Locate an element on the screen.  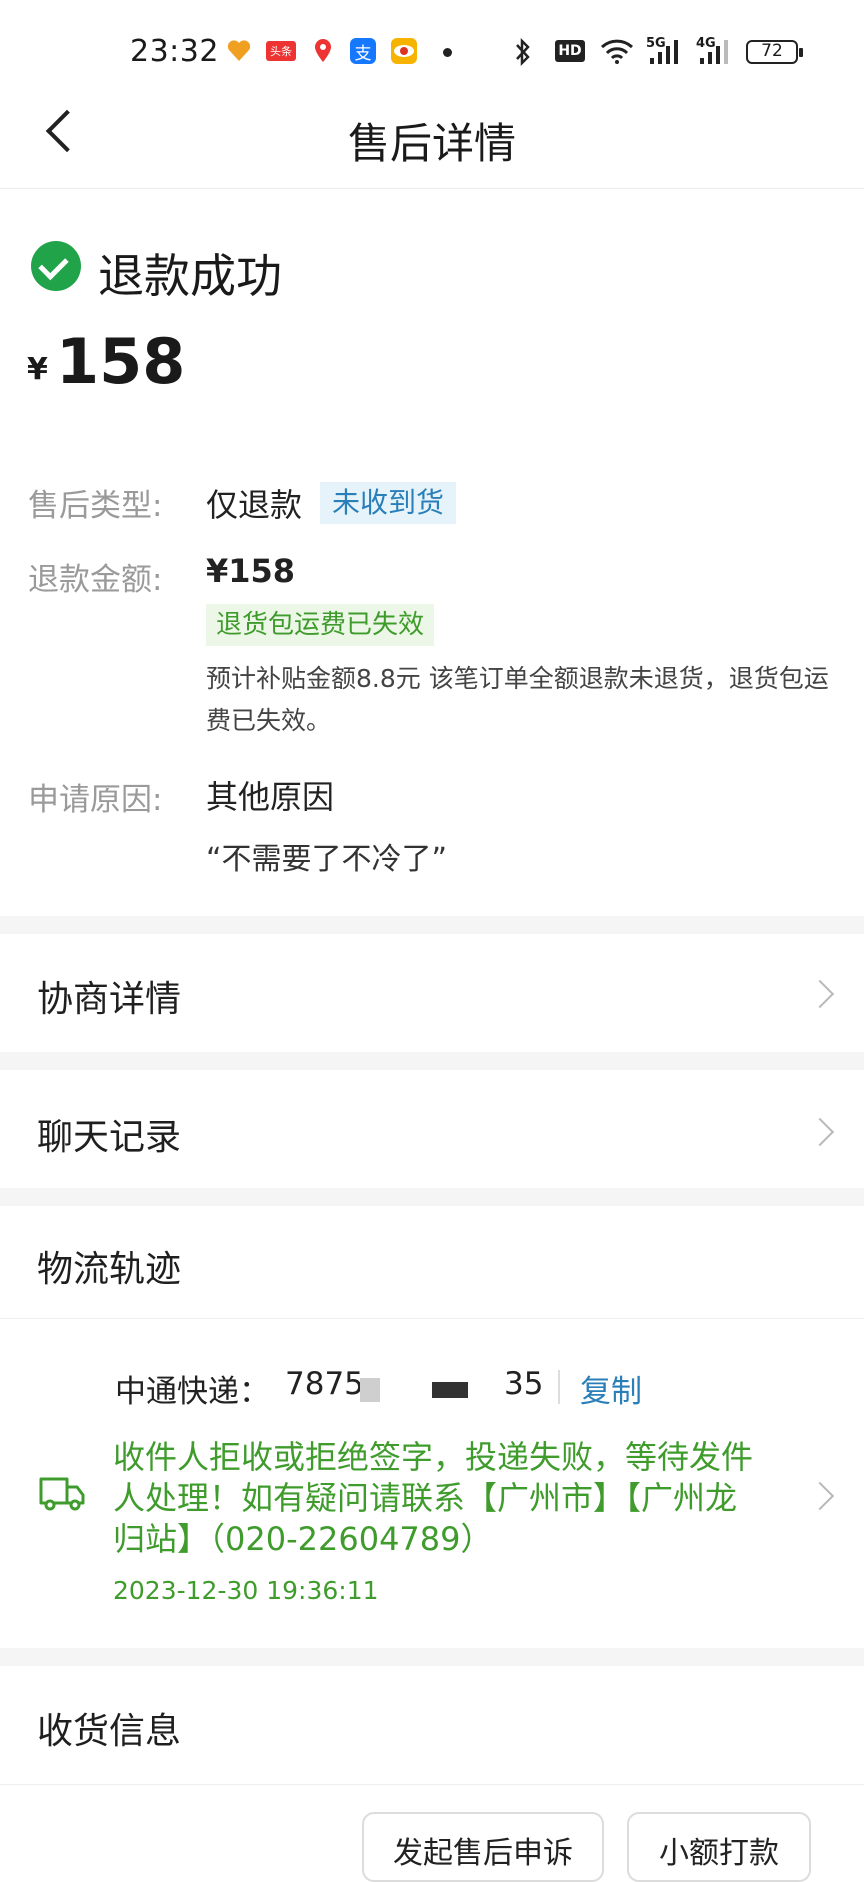
refund-amount-value: ¥158 is located at coordinates (251, 571).